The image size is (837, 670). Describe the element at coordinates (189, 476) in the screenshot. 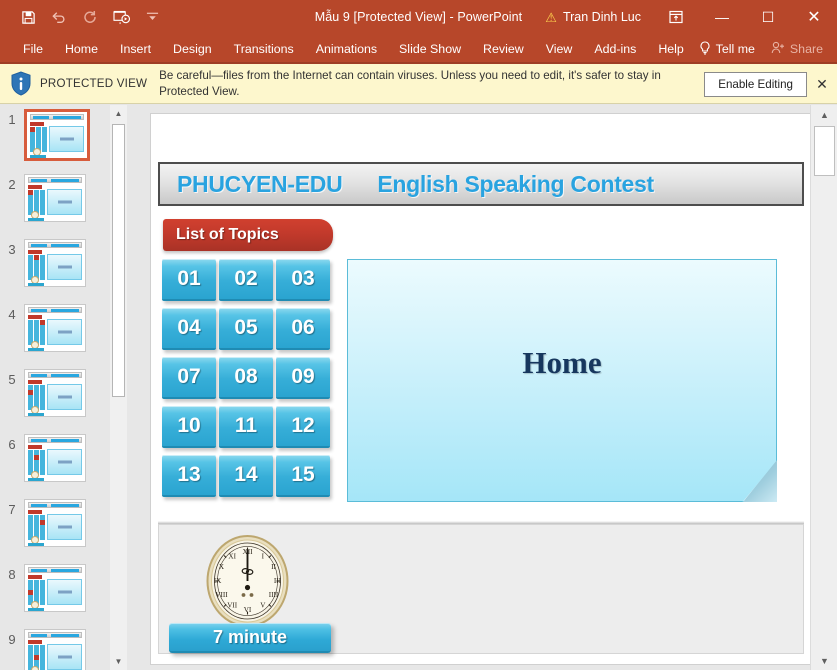

I see `topic-button-13: 13` at that location.